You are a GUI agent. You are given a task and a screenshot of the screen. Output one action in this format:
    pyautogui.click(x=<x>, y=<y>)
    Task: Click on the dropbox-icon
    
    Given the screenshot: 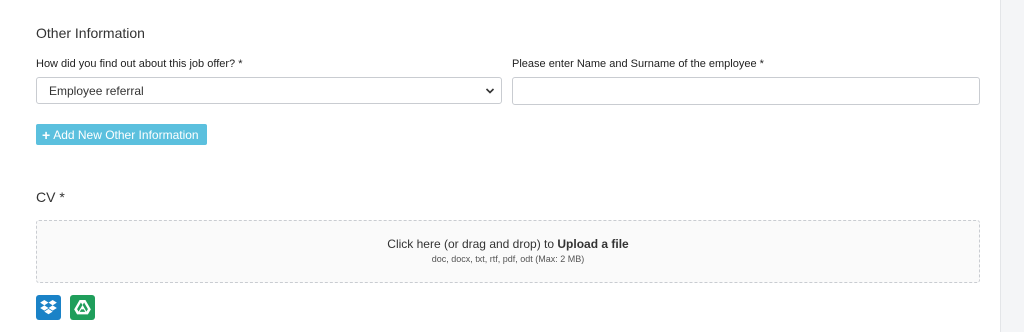 What is the action you would take?
    pyautogui.click(x=48, y=307)
    